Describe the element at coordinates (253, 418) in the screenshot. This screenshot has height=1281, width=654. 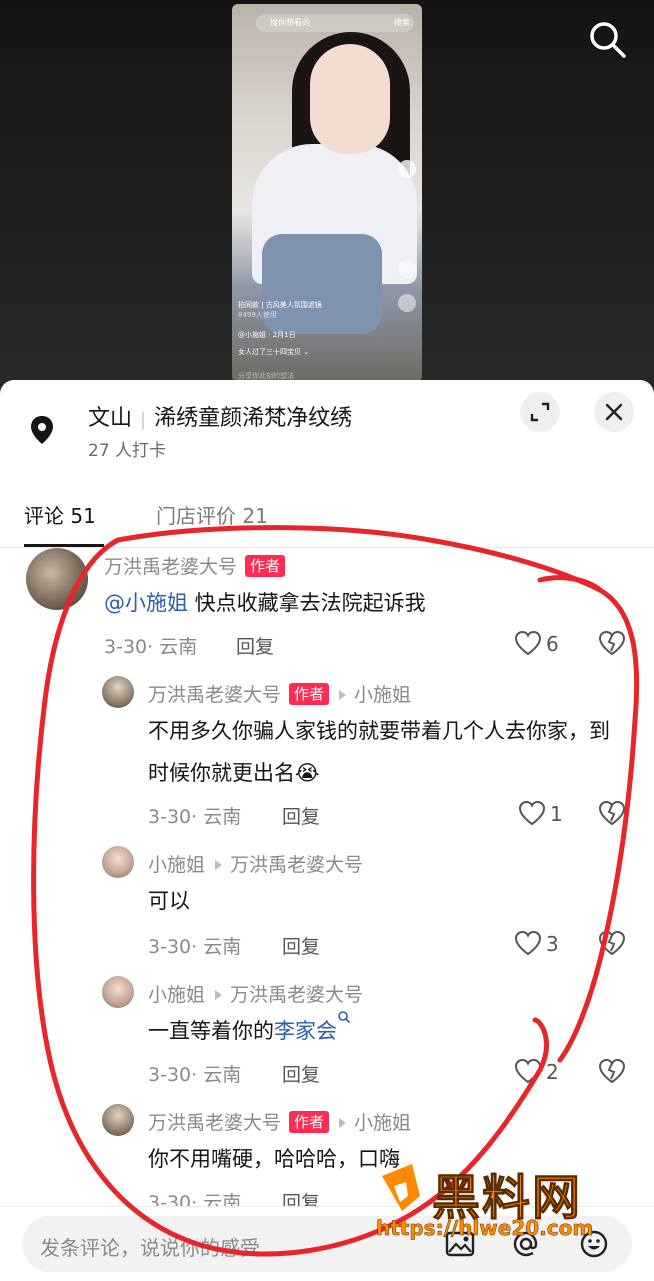
I see `location-shop: 浠绣童颜浠梵净纹绣` at that location.